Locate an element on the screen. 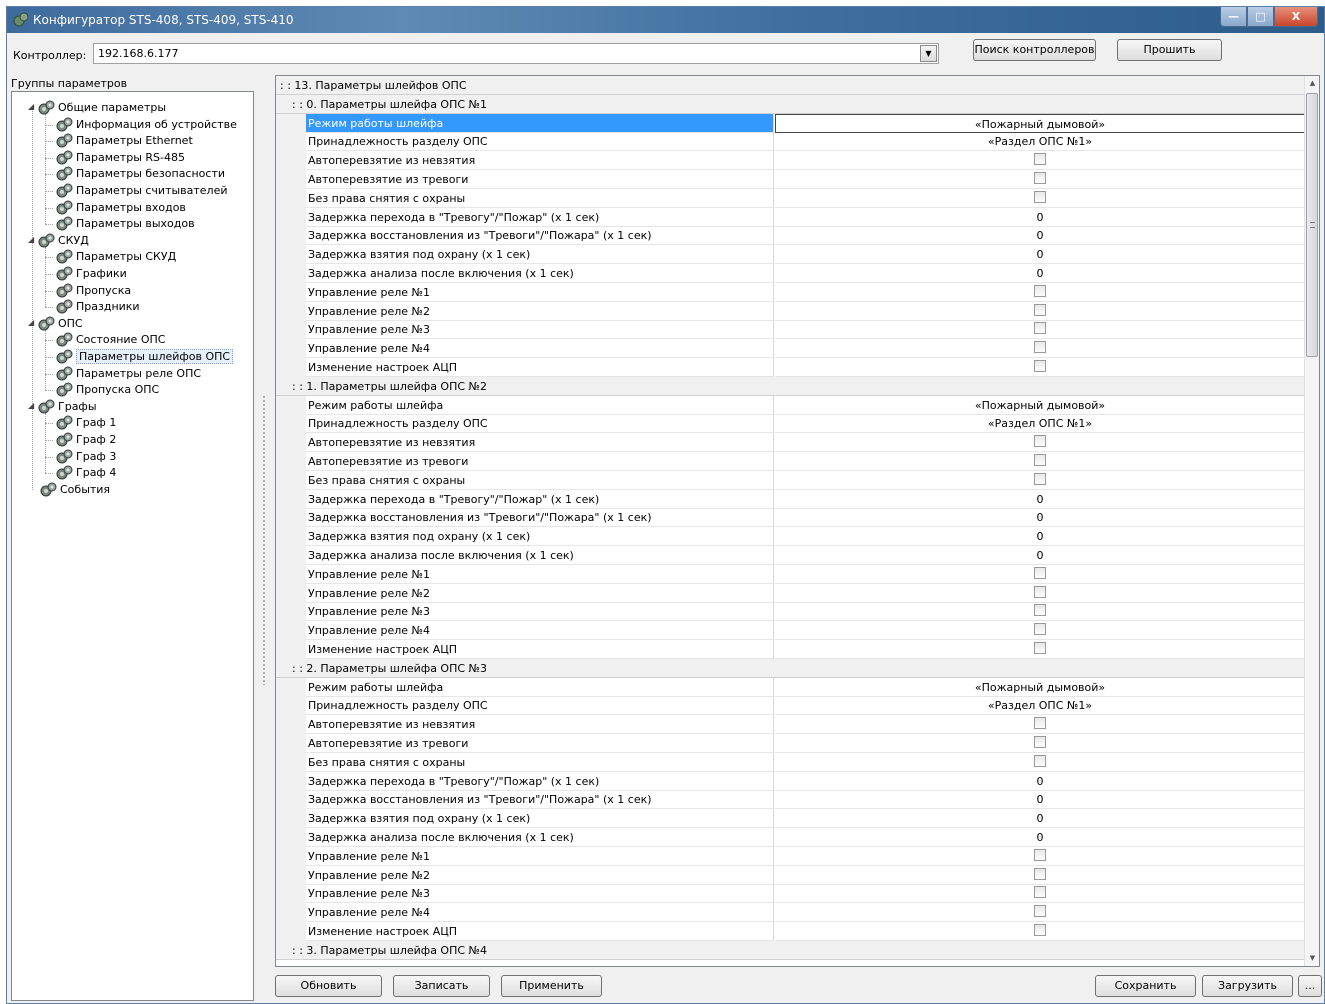 This screenshot has height=1004, width=1325. flash-button: Прошить is located at coordinates (1169, 50).